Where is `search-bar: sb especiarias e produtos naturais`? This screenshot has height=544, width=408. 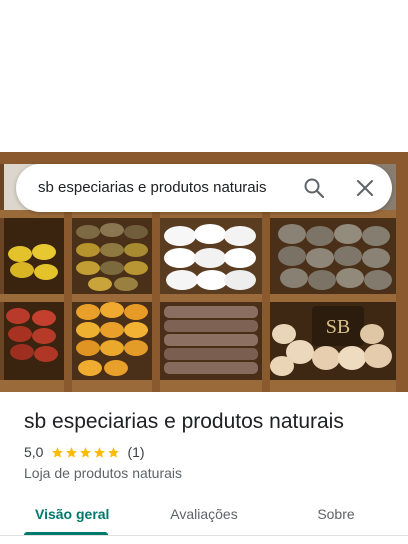
search-bar: sb especiarias e produtos naturais is located at coordinates (204, 188).